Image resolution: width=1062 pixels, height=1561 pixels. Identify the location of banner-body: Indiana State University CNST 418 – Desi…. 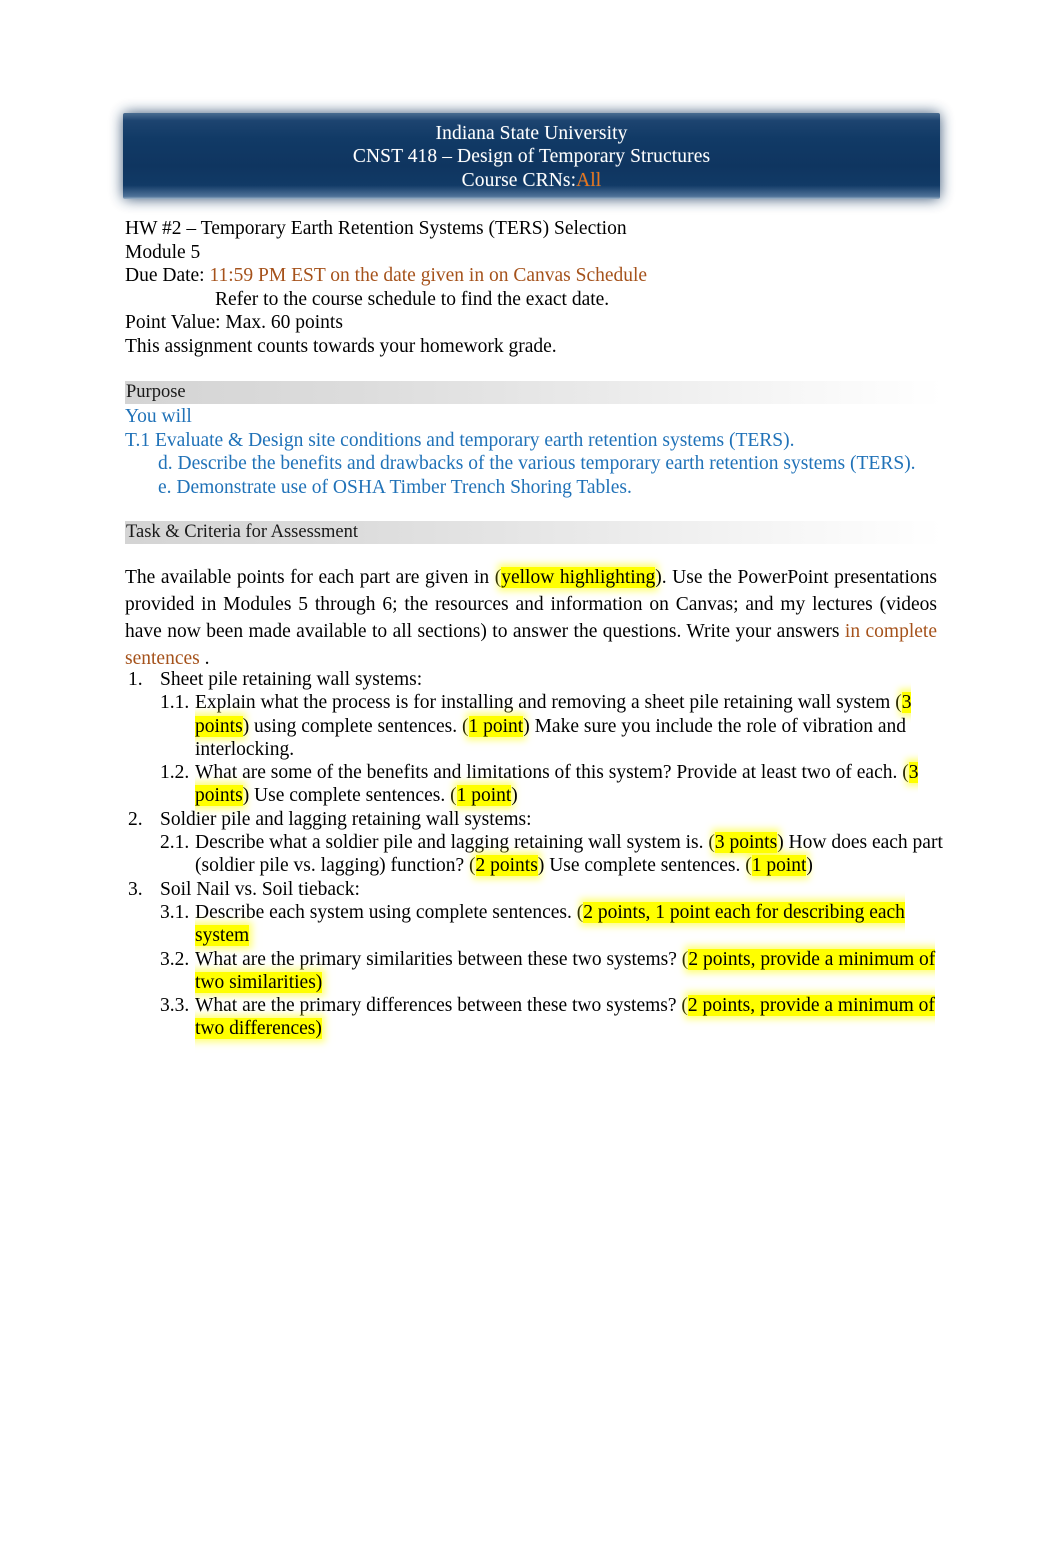
(531, 156).